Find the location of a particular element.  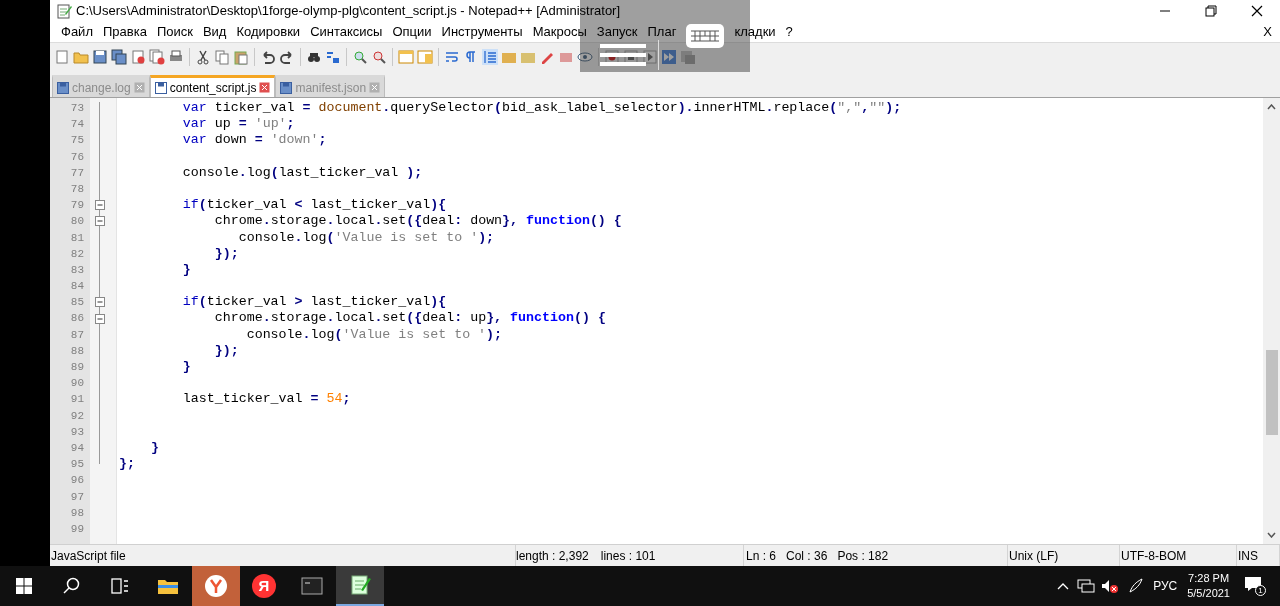

line-number: 83 is located at coordinates (77, 270).